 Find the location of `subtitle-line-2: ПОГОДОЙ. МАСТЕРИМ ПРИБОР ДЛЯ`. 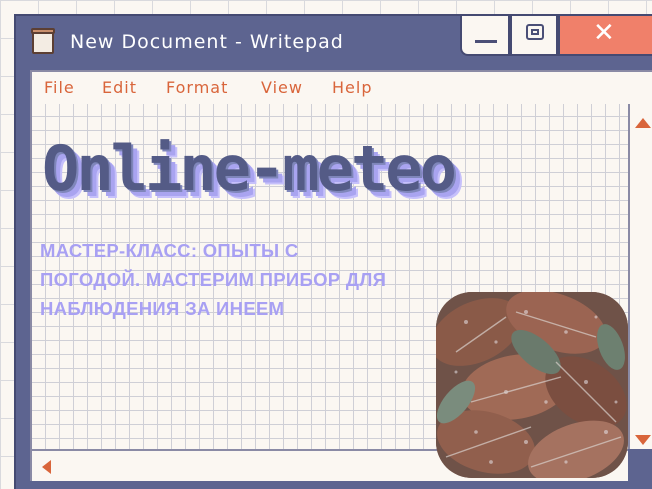

subtitle-line-2: ПОГОДОЙ. МАСТЕРИМ ПРИБОР ДЛЯ is located at coordinates (213, 279).